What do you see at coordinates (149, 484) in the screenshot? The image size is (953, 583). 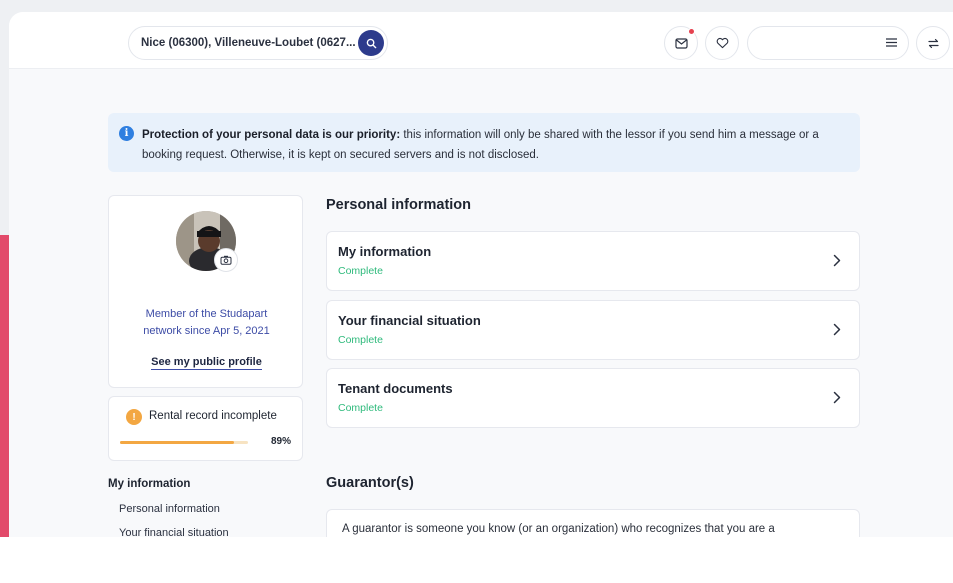 I see `side-nav-title: My information` at bounding box center [149, 484].